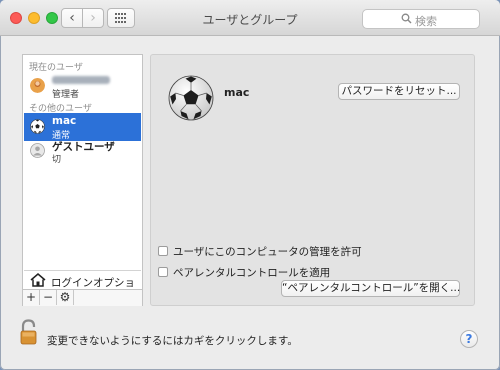 The height and width of the screenshot is (370, 500). I want to click on house-icon, so click(38, 280).